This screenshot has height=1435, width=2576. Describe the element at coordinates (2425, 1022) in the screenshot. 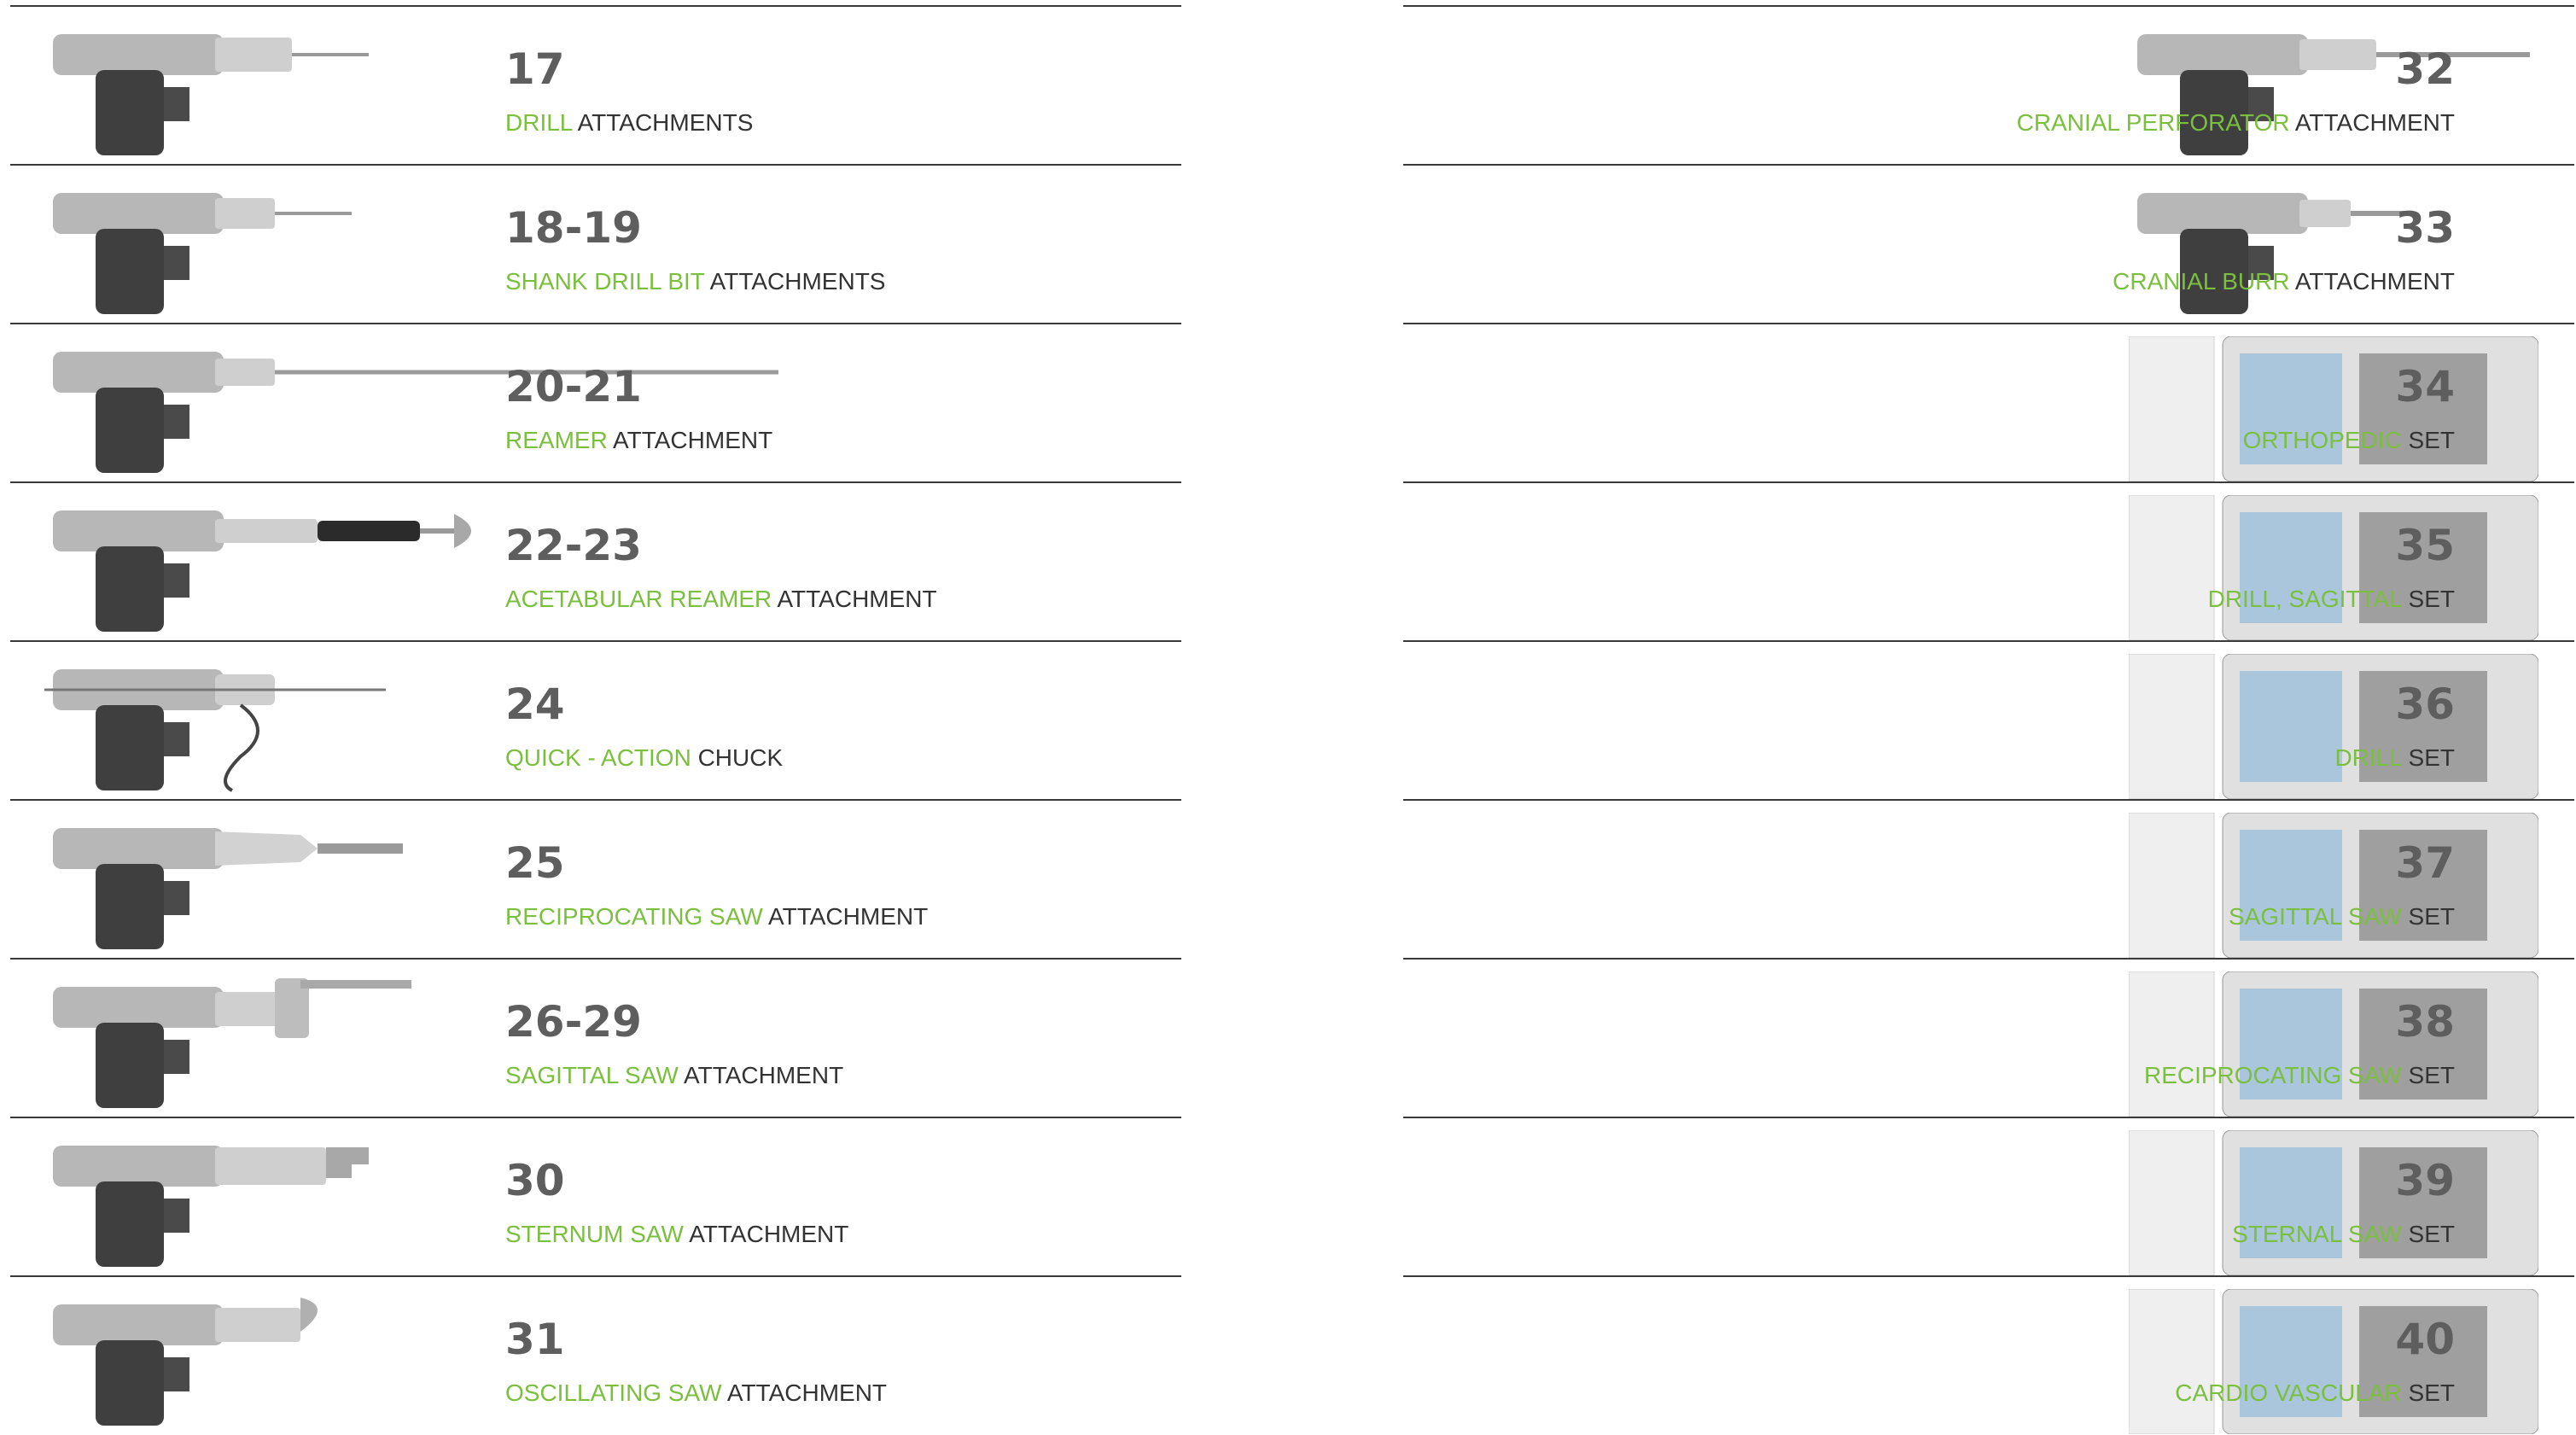

I see `page-number: 38` at that location.